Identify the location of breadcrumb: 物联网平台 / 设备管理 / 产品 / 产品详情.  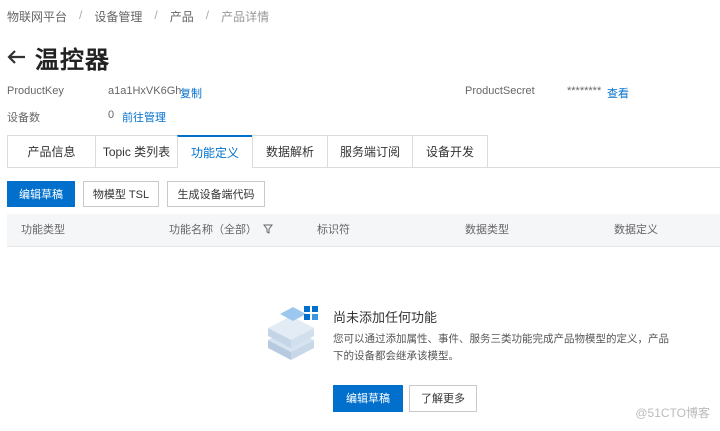
(138, 16).